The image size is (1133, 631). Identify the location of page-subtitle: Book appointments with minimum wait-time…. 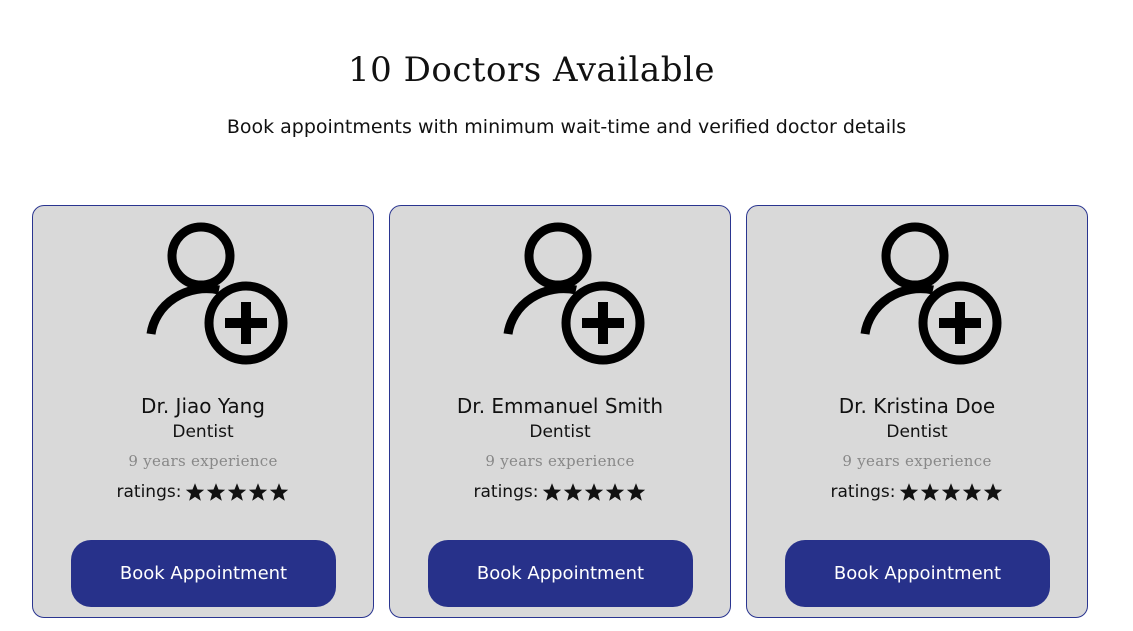
(566, 127).